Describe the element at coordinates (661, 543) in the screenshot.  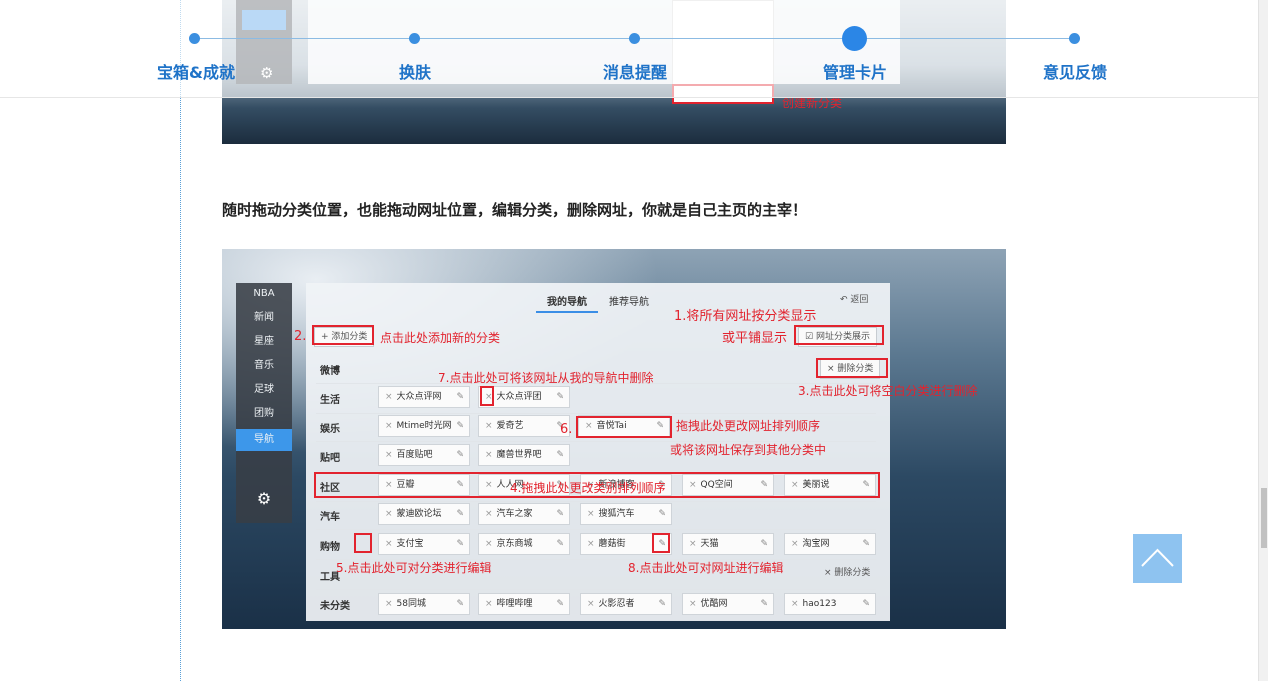
I see `highlight-edit-url` at that location.